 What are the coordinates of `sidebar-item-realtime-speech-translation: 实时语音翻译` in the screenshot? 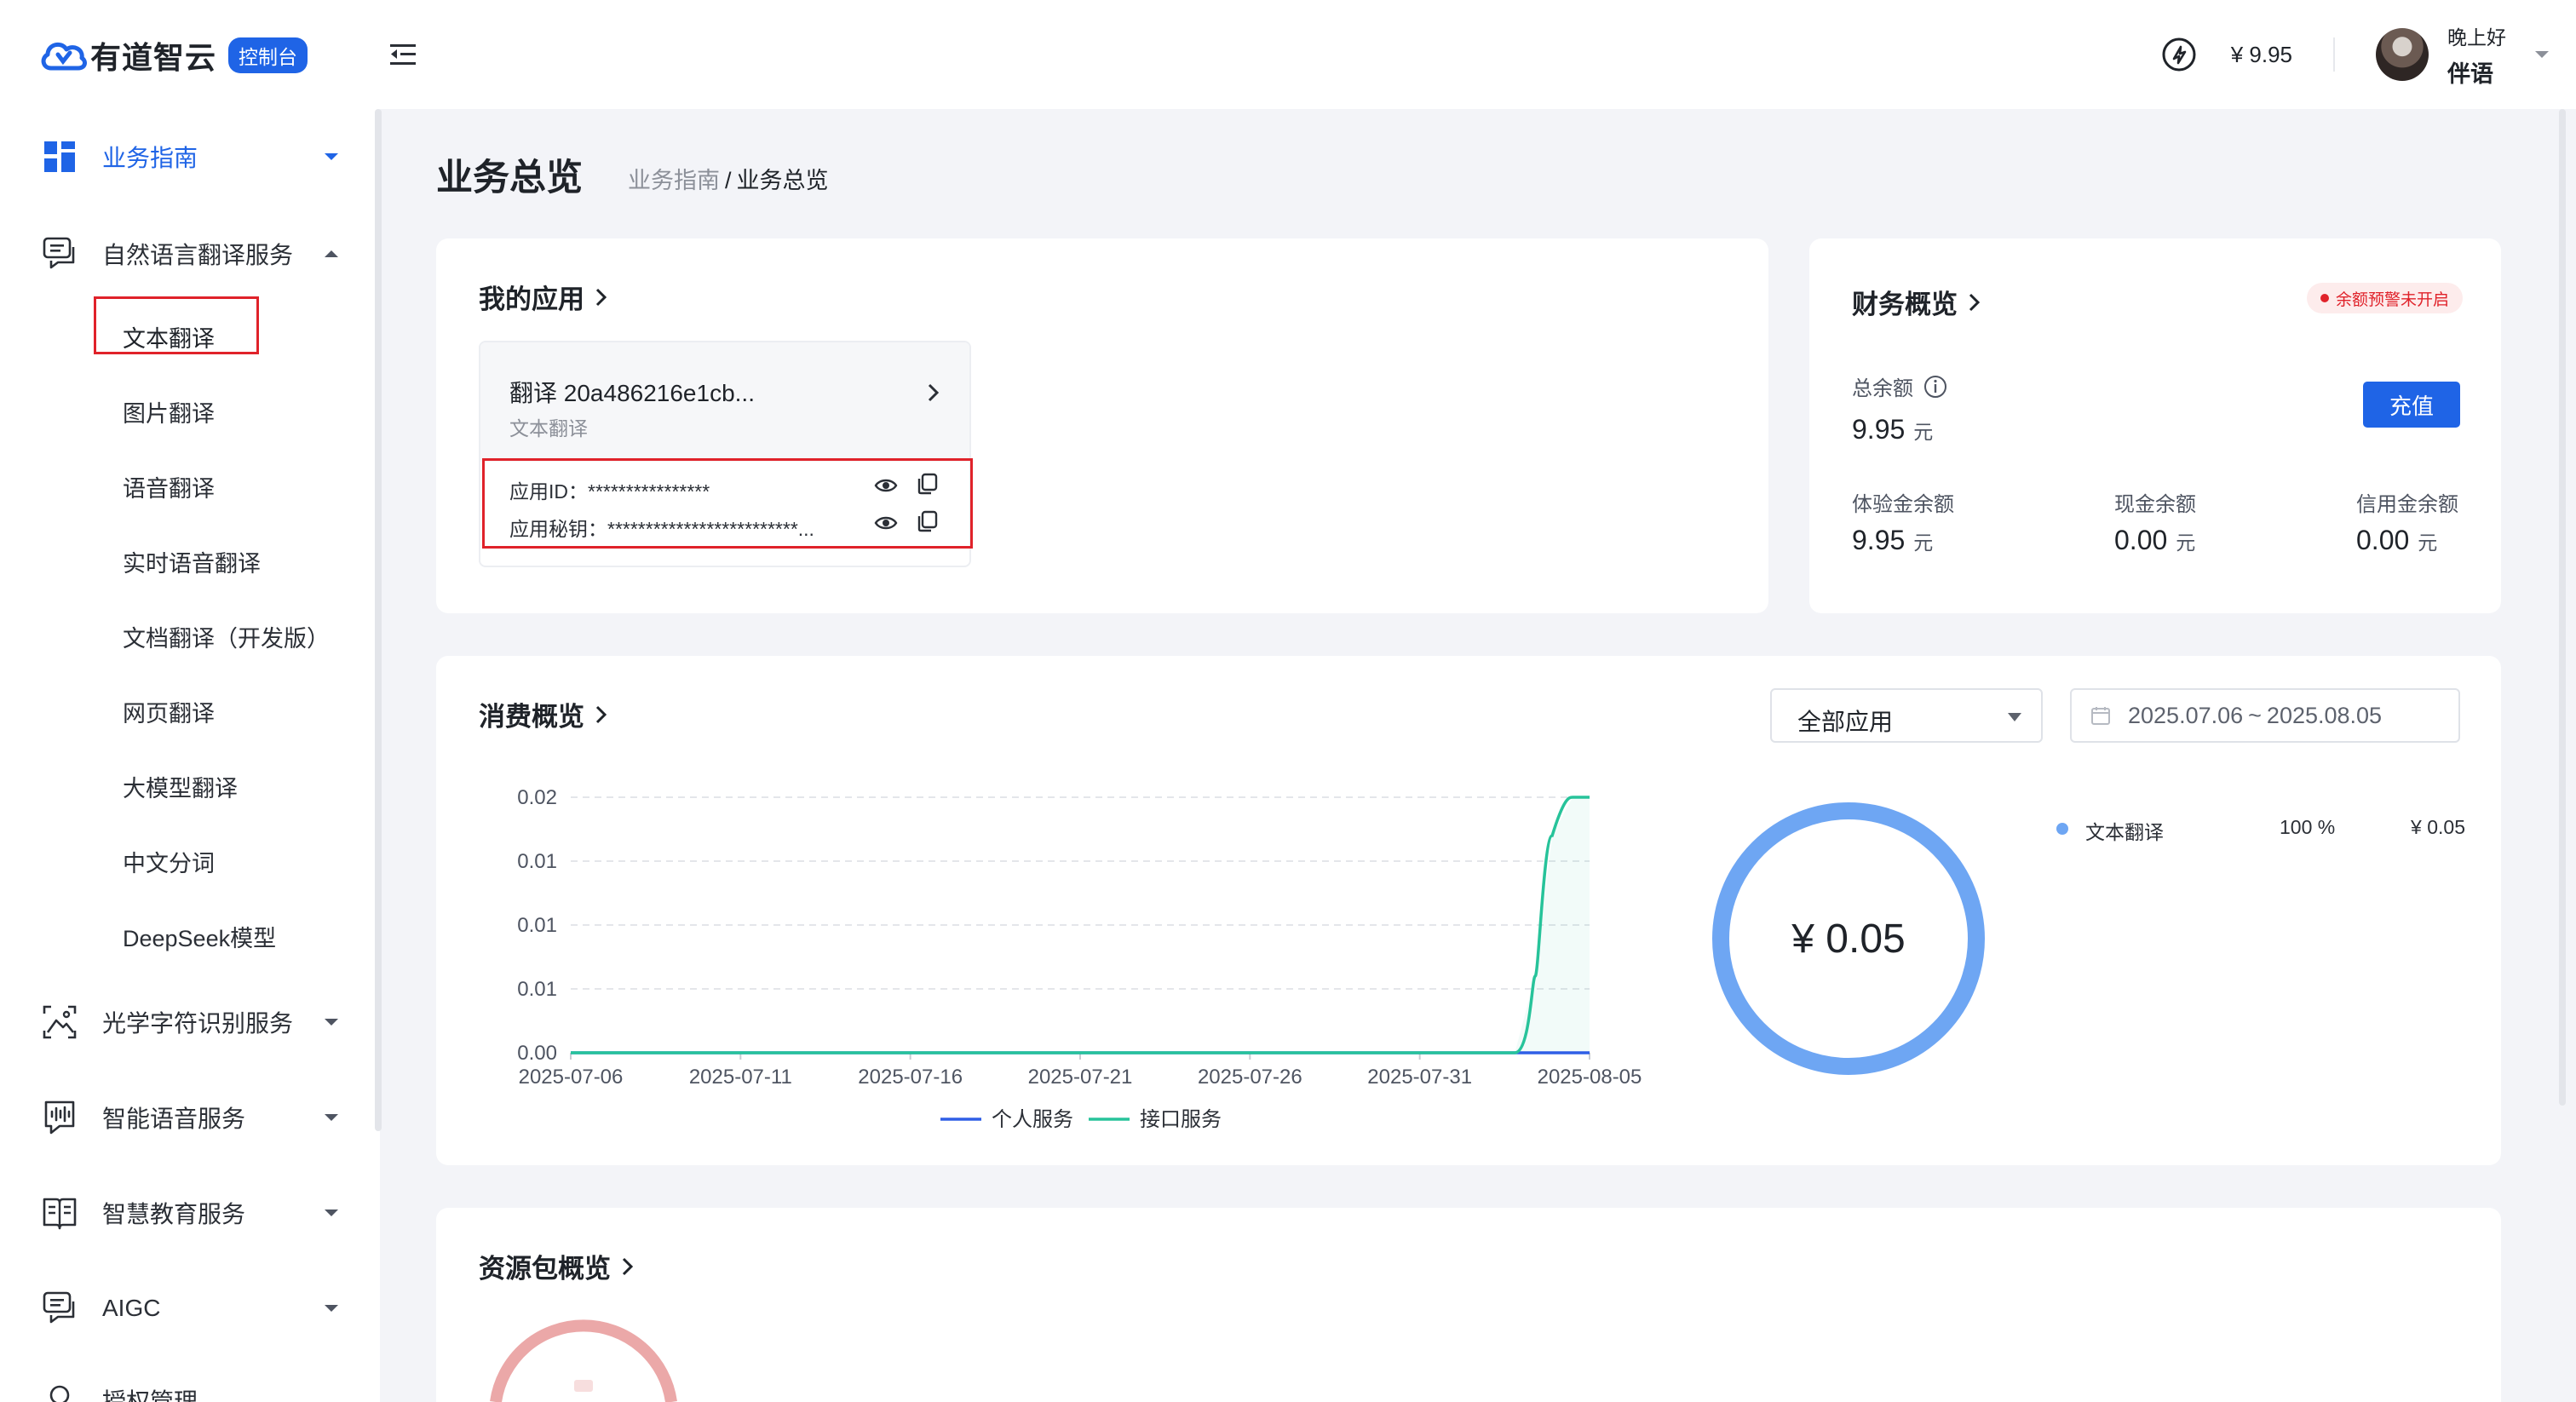 It's located at (192, 561).